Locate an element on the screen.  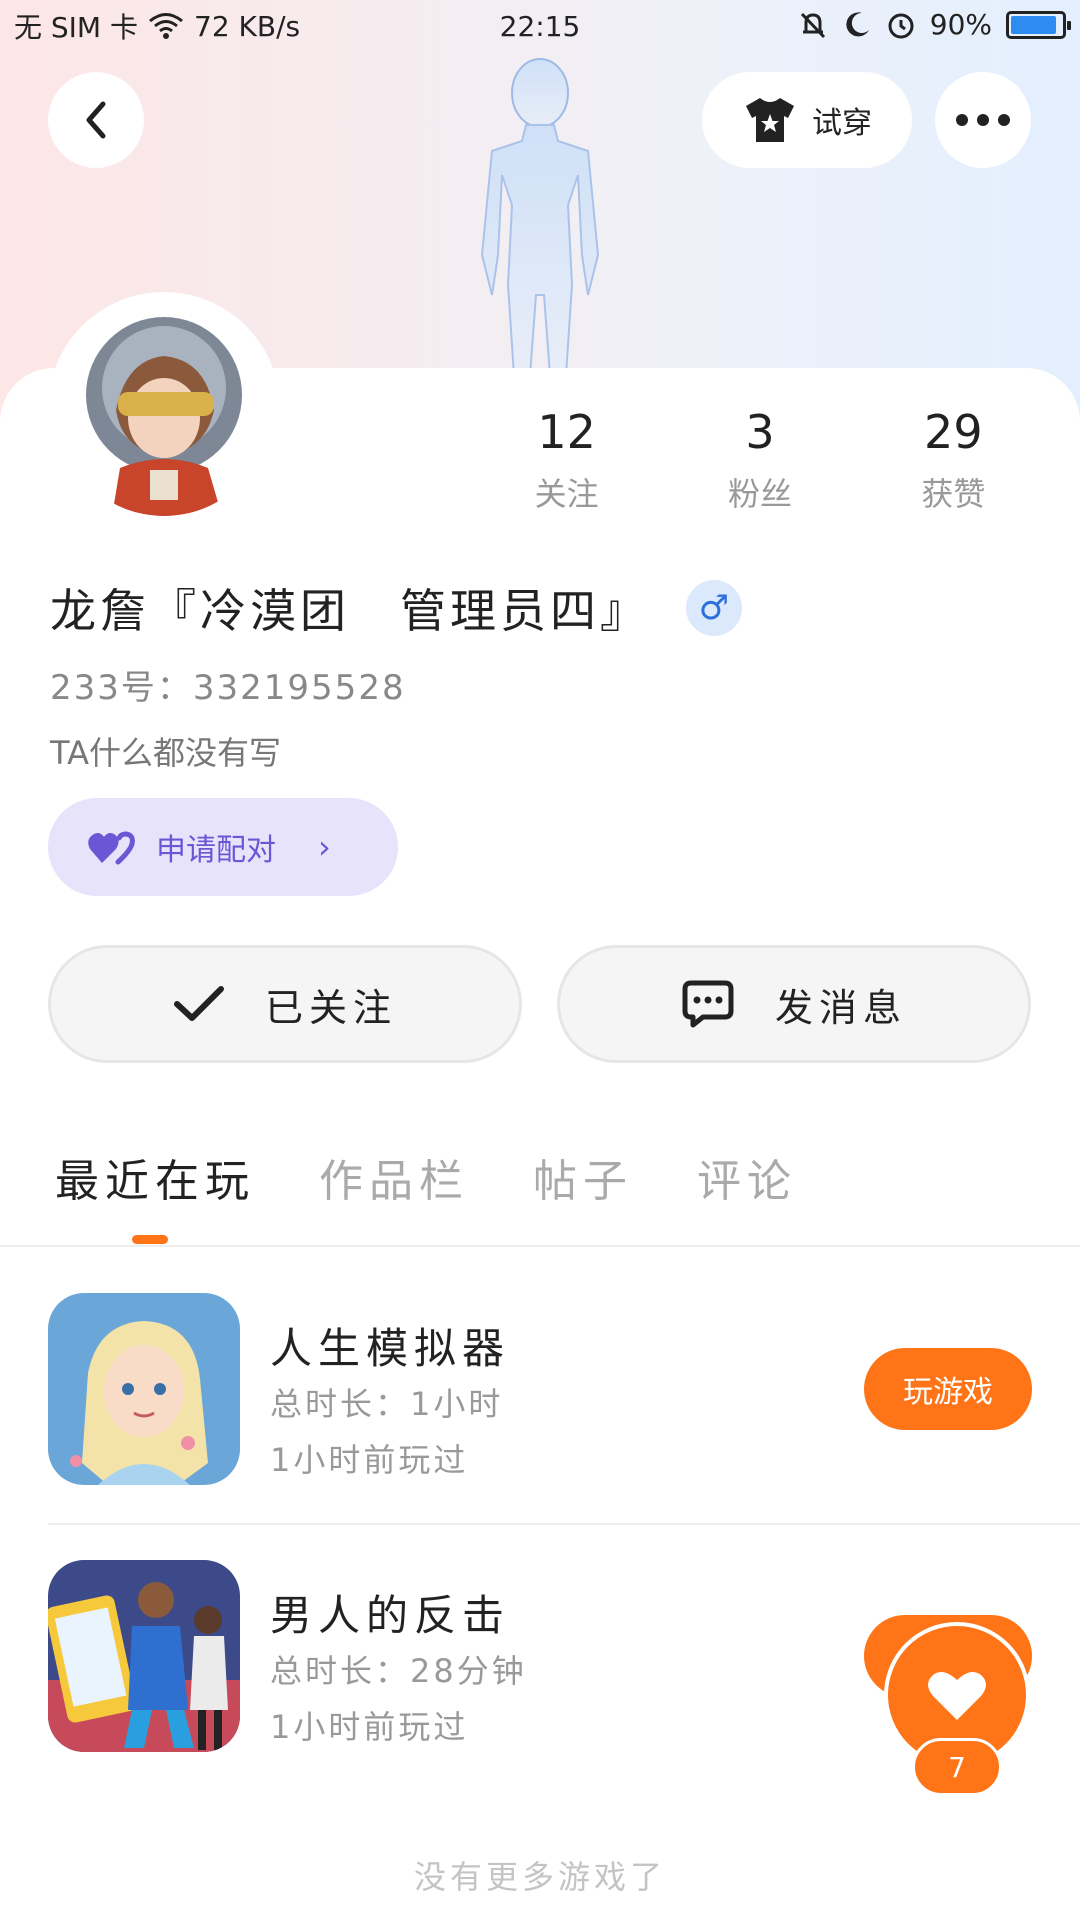
active-tab-indicator is located at coordinates (150, 1239).